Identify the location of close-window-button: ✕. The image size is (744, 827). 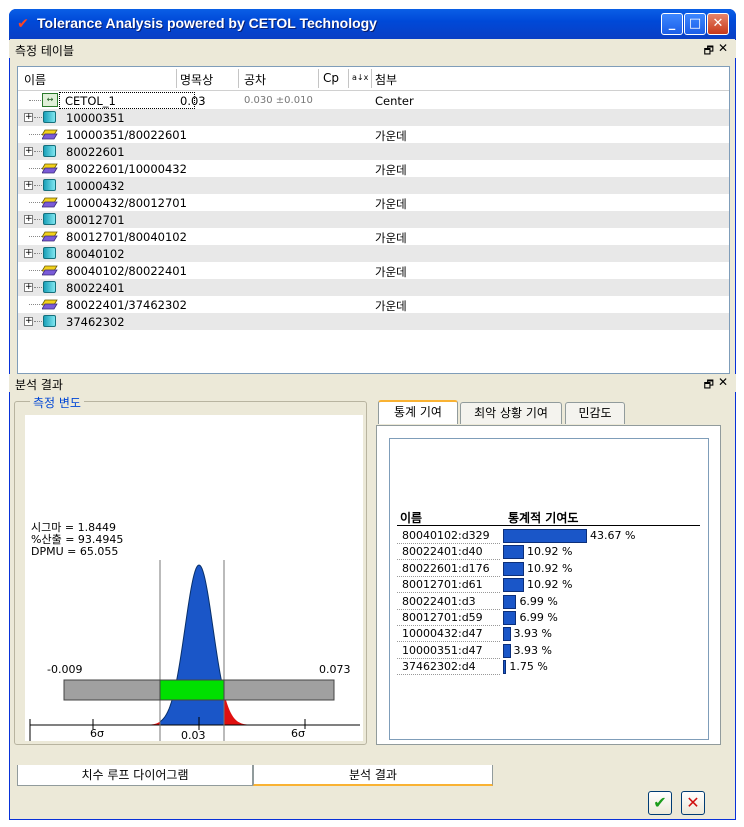
(718, 24).